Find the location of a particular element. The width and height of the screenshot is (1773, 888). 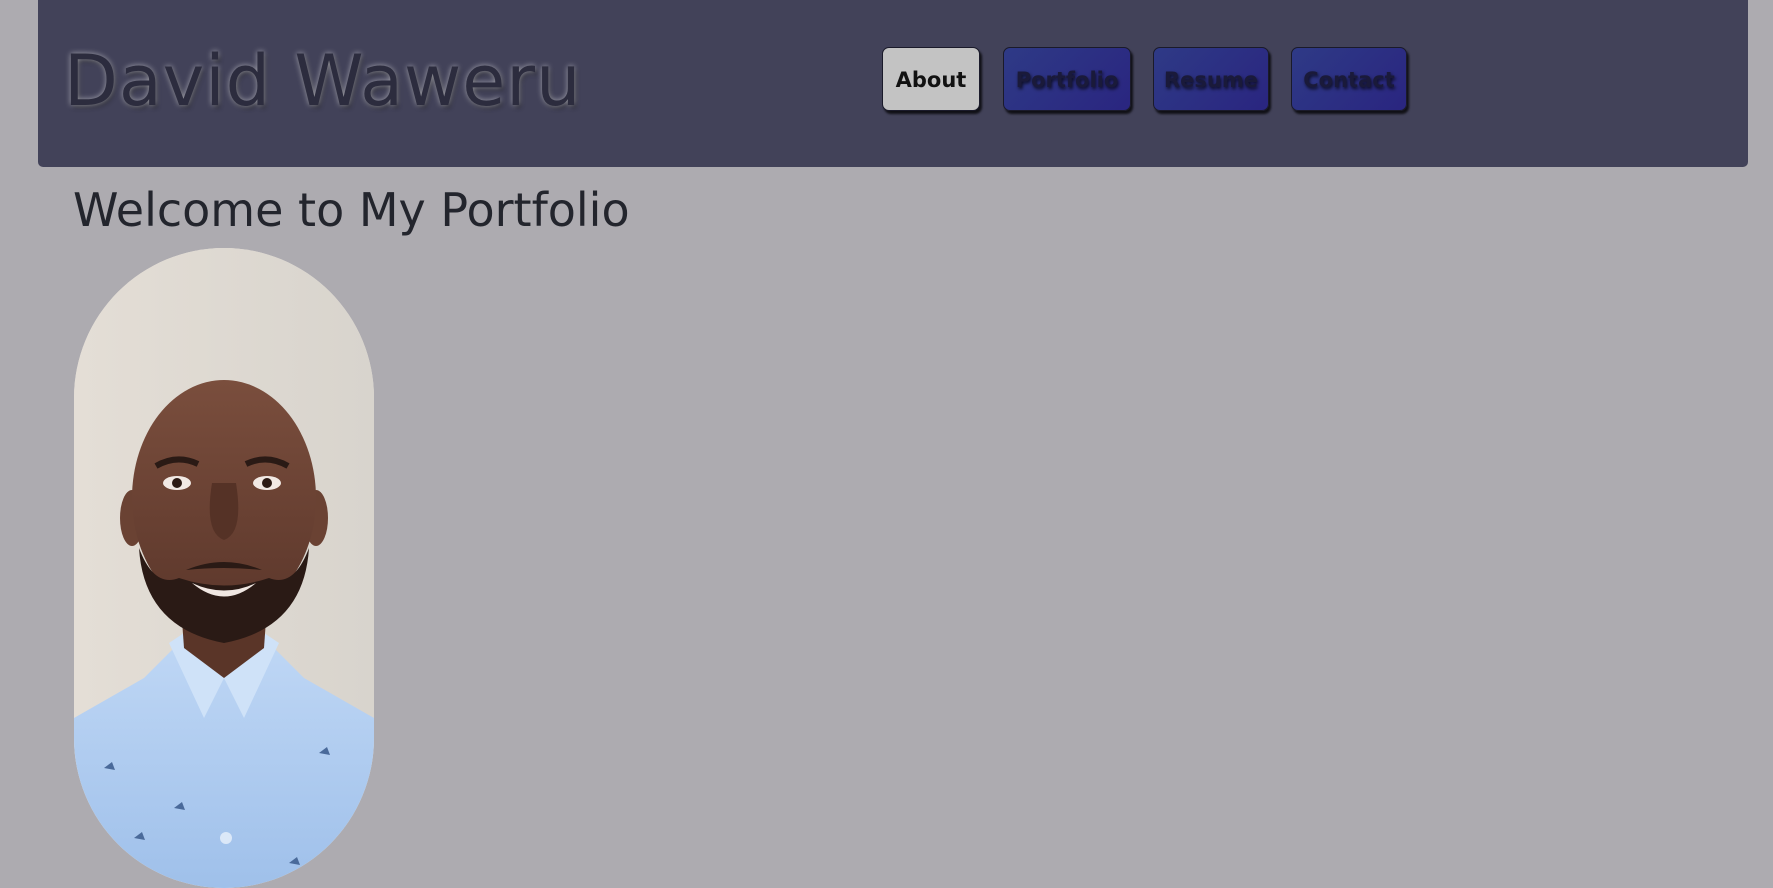

page-heading: Welcome to My Portfolio is located at coordinates (351, 210).